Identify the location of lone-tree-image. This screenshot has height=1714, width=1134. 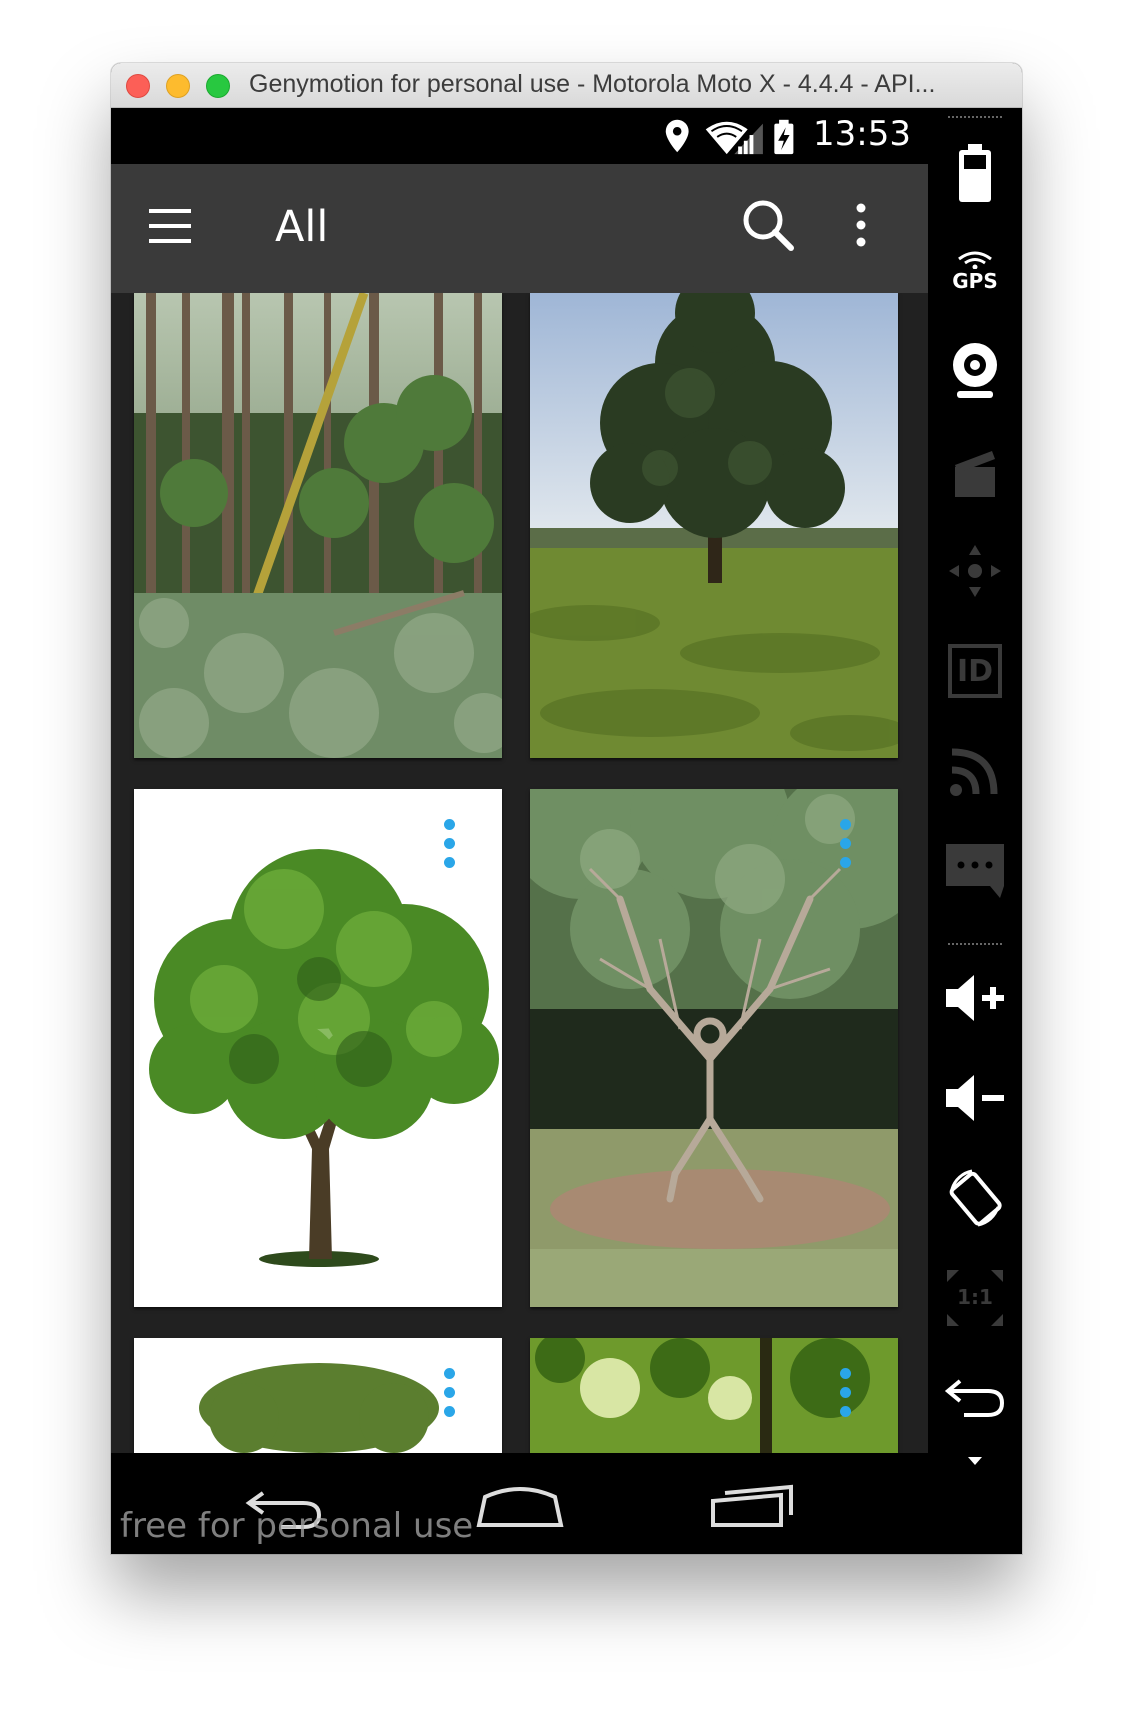
(714, 525).